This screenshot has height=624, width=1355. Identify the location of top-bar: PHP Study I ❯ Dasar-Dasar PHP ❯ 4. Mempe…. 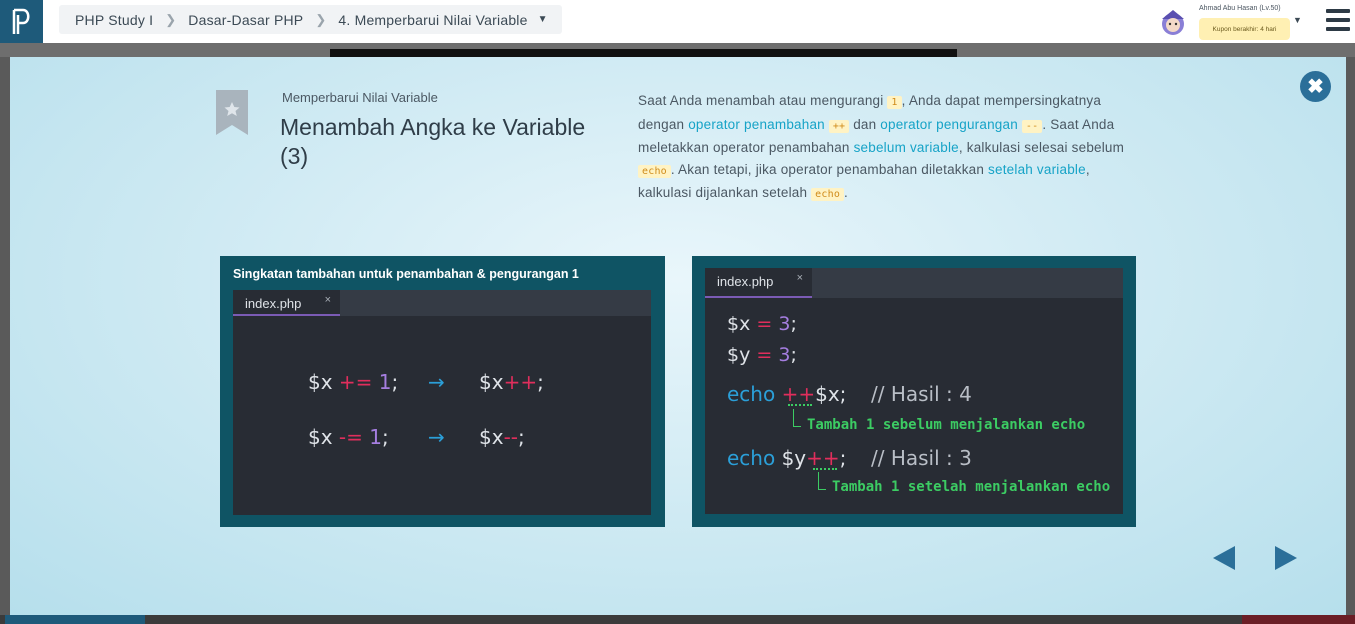
(677, 21).